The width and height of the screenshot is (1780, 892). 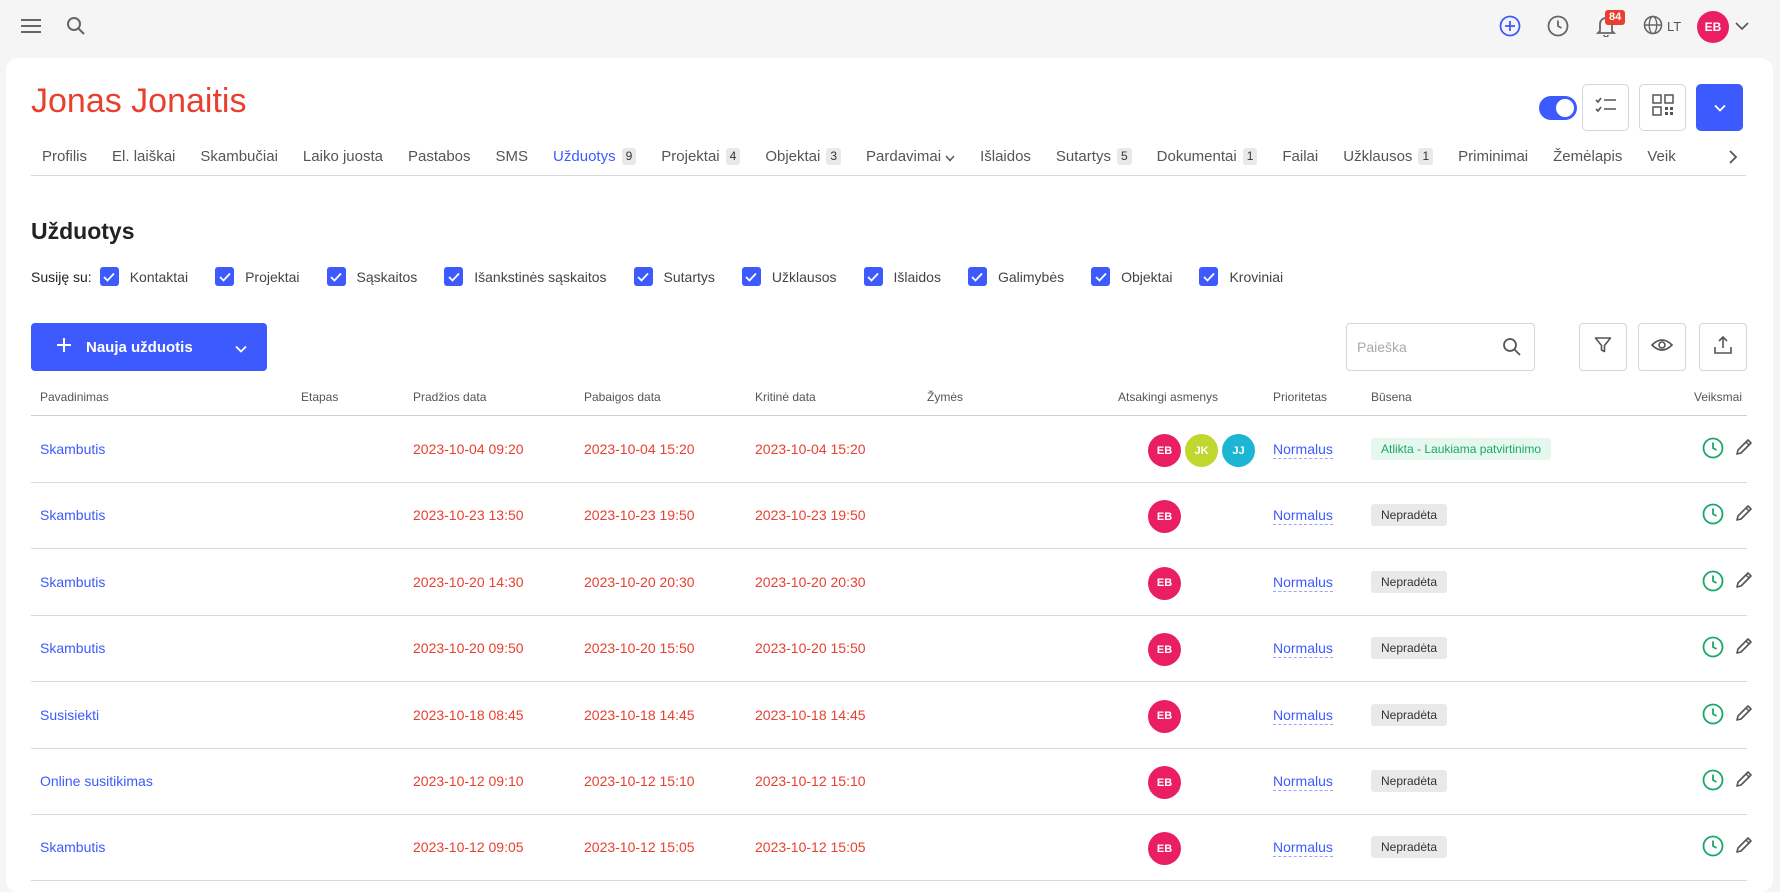 I want to click on tab-pardavimai: Pardavimai, so click(x=910, y=160).